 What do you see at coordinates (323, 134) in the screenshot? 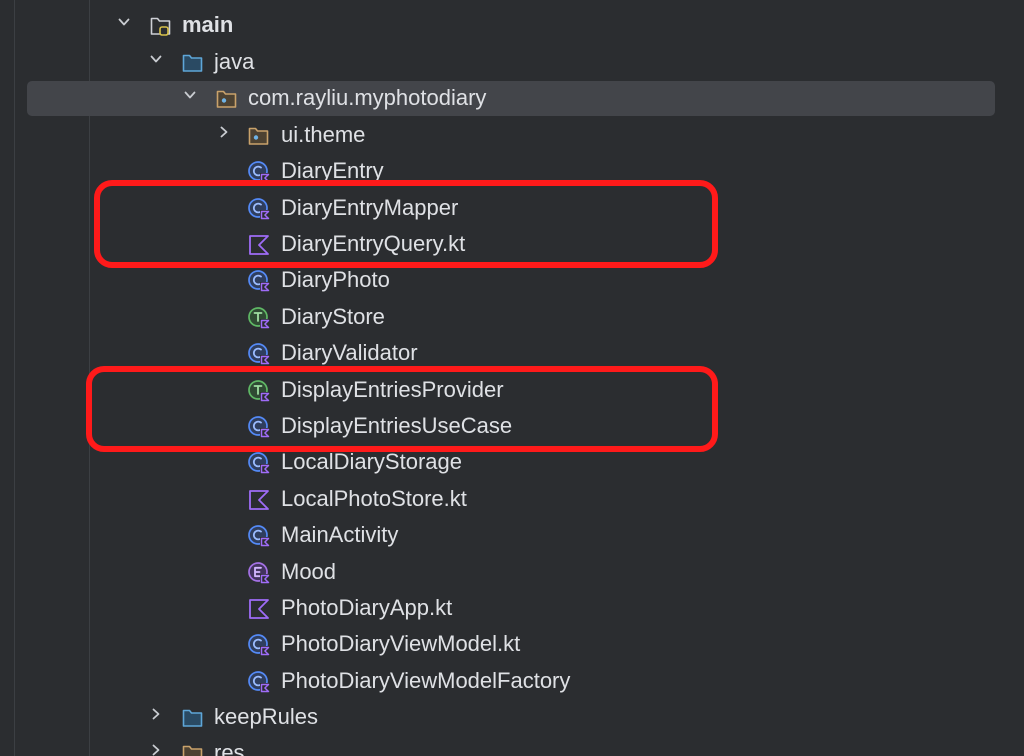
I see `tree-row-label: ui.theme` at bounding box center [323, 134].